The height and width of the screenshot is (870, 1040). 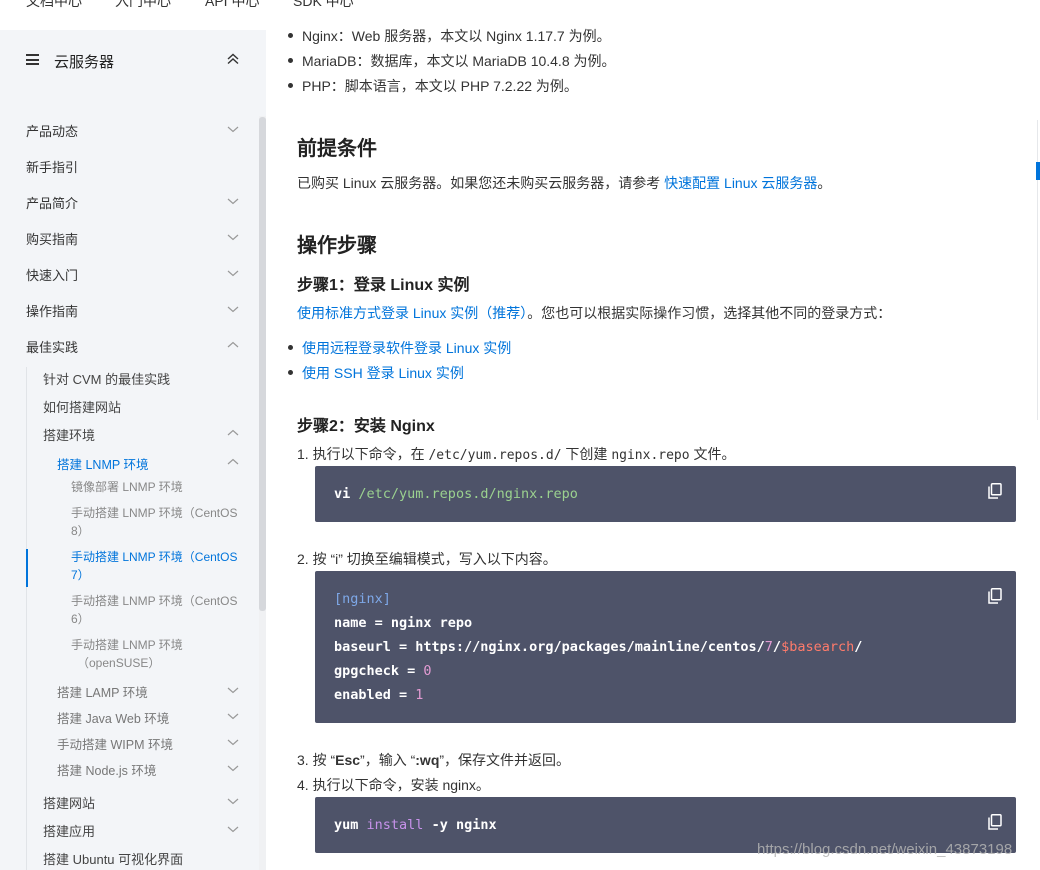 What do you see at coordinates (129, 377) in the screenshot?
I see `sidebar-item-cvm-best-practice: 针对 CVM 的最佳实践` at bounding box center [129, 377].